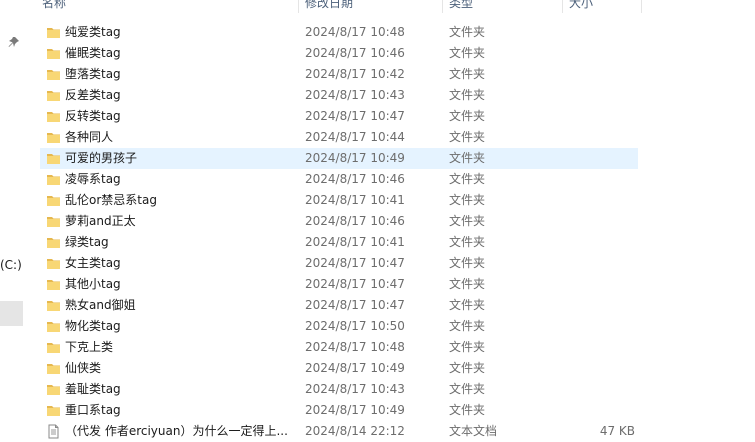 Image resolution: width=755 pixels, height=442 pixels. I want to click on file-row: 反转类tag 2024/8/17 10:47 文件夹, so click(339, 116).